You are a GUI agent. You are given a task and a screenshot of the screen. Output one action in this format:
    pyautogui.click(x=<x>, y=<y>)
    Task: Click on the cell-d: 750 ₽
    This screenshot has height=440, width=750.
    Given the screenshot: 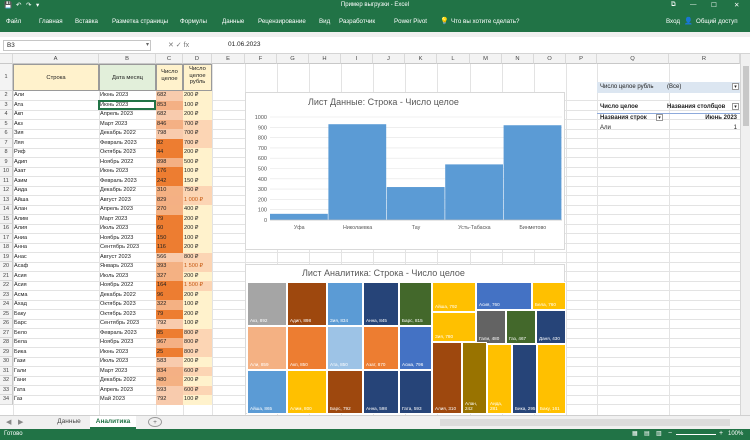 What is the action you would take?
    pyautogui.click(x=197, y=191)
    